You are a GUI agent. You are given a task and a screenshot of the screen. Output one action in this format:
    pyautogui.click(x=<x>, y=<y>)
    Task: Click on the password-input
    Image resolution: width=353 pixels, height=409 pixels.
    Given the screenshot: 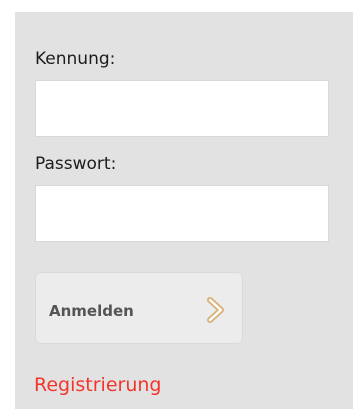 What is the action you would take?
    pyautogui.click(x=182, y=213)
    